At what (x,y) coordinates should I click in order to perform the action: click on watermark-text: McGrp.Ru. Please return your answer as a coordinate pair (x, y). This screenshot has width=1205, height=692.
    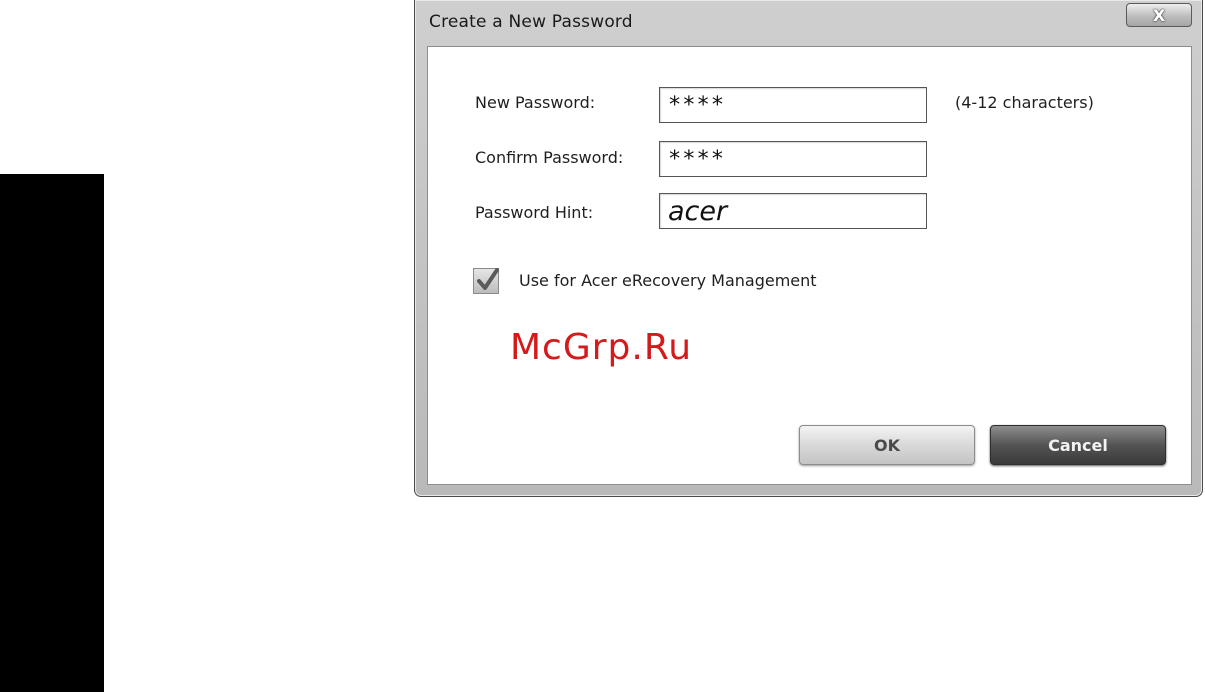
    Looking at the image, I should click on (601, 347).